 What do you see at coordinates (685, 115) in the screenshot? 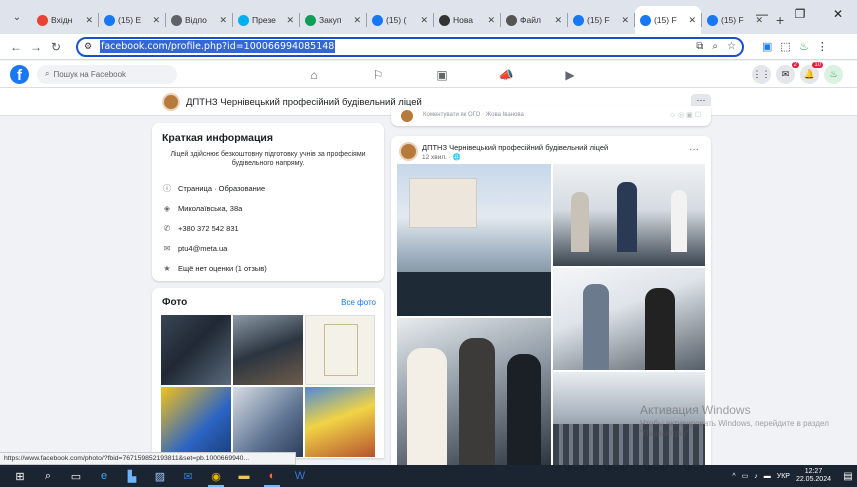
I see `comment-actions-icons: ☺ ◎ ▣ ☐` at bounding box center [685, 115].